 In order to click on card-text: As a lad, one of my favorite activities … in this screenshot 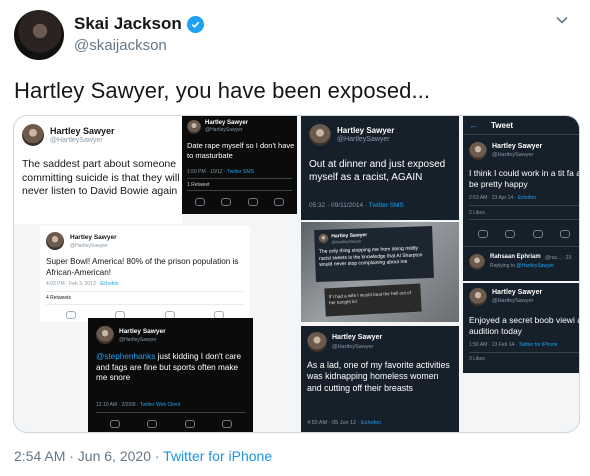, I will do `click(378, 376)`.